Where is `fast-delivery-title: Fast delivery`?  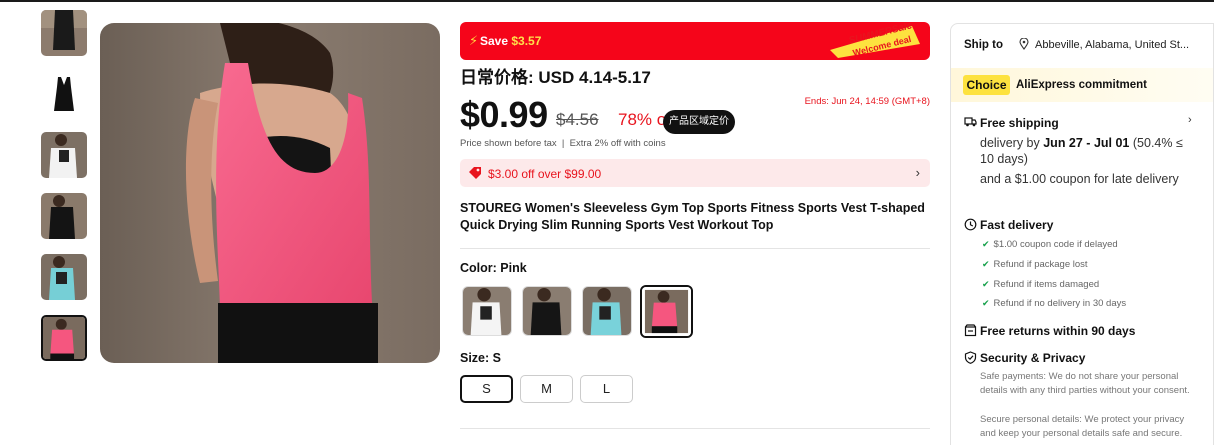 fast-delivery-title: Fast delivery is located at coordinates (1017, 225).